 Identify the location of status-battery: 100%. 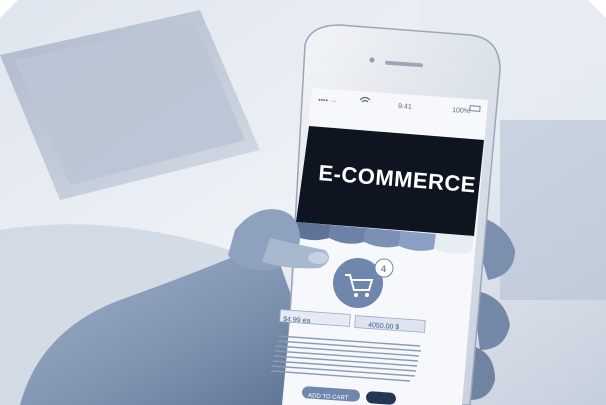
(461, 111).